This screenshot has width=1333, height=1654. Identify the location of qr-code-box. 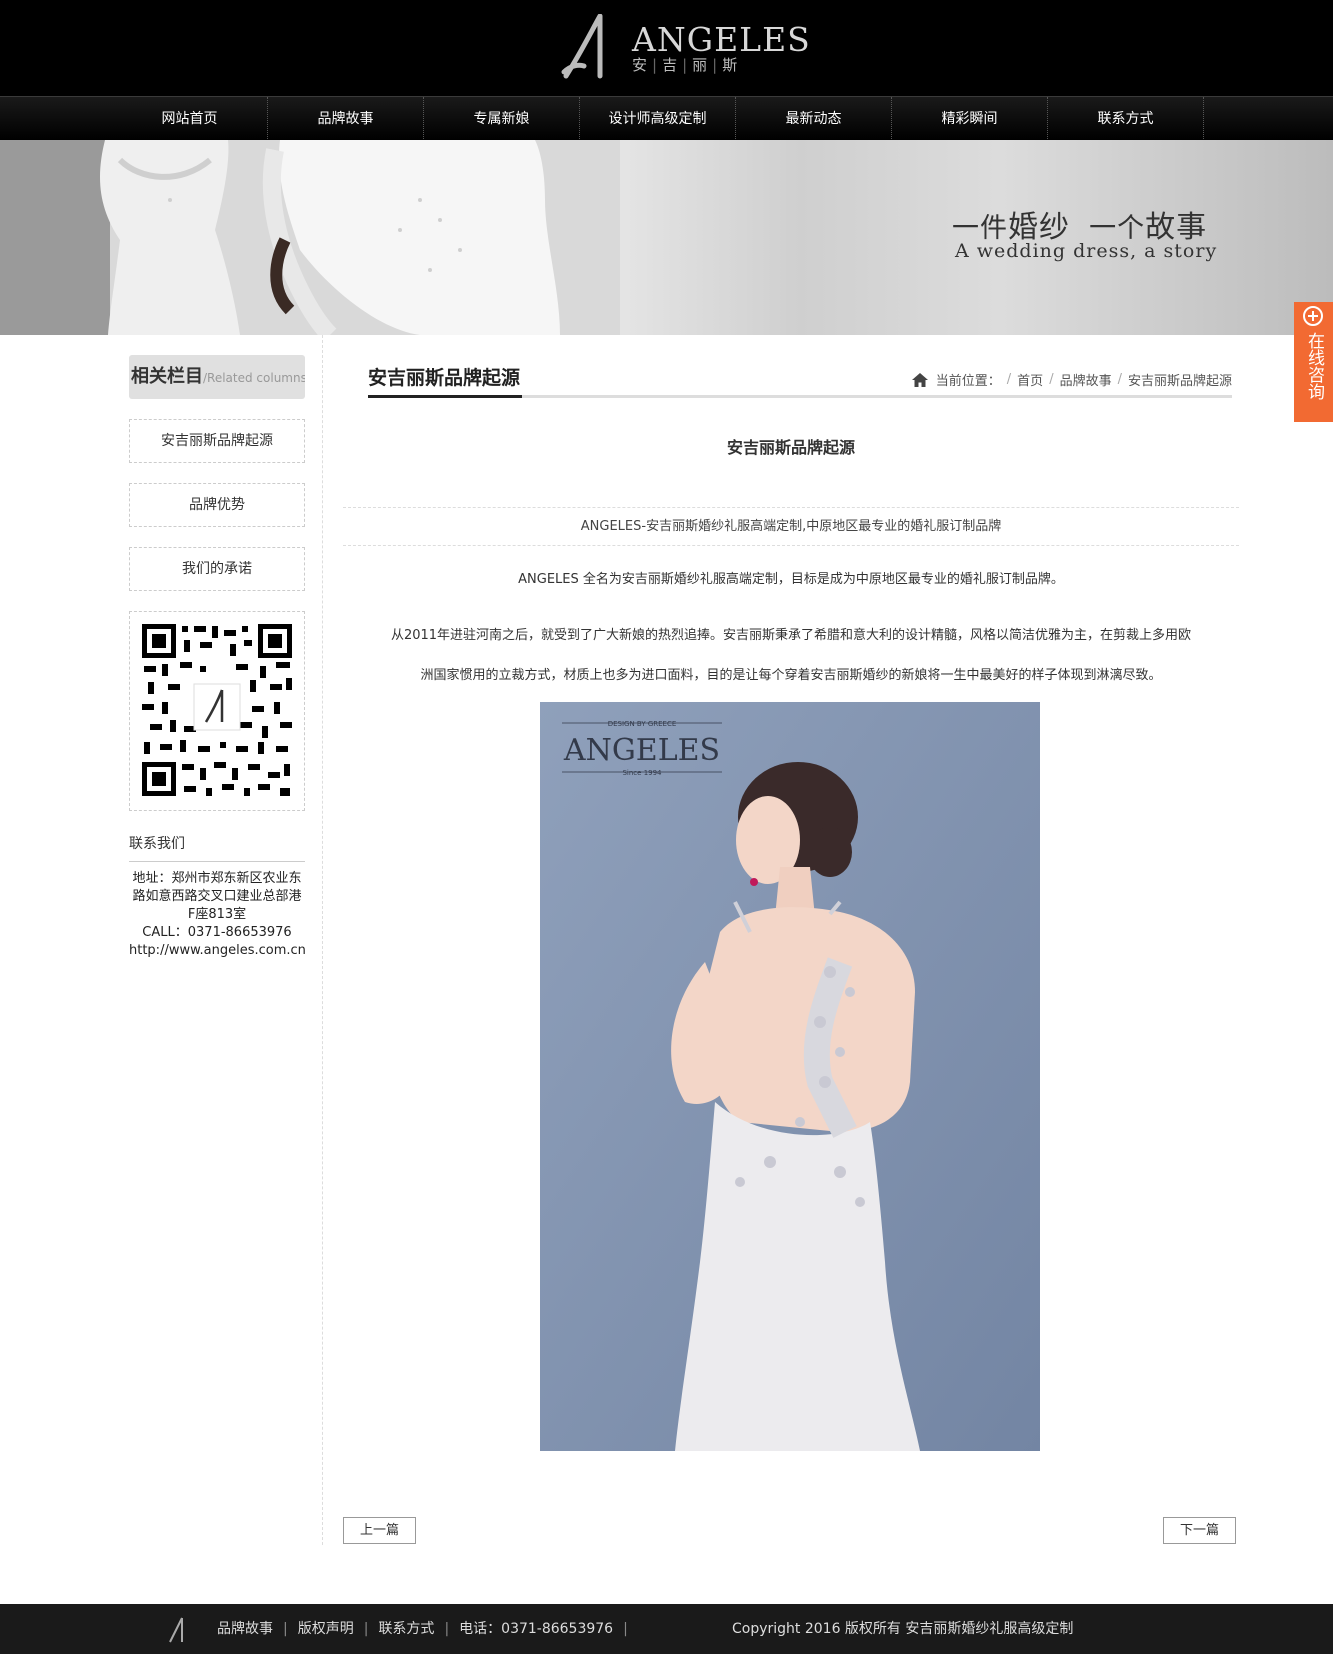
(217, 711).